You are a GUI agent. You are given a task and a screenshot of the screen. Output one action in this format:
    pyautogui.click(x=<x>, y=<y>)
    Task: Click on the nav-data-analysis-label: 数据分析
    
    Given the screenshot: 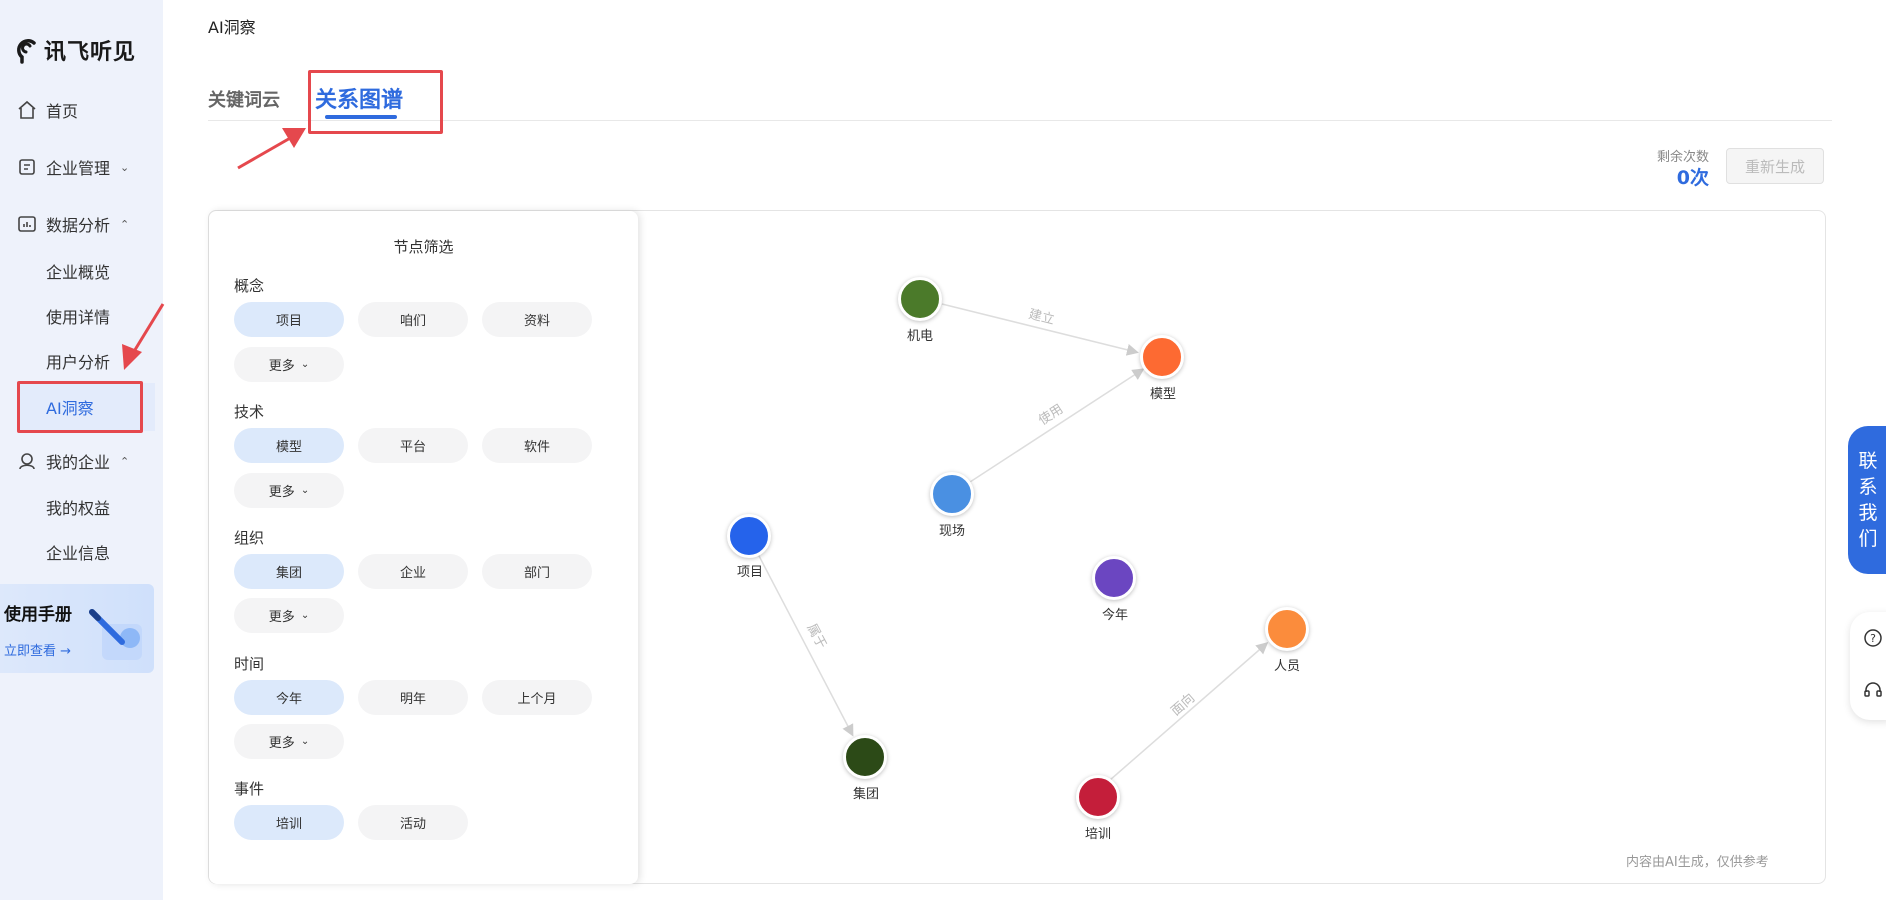 What is the action you would take?
    pyautogui.click(x=78, y=225)
    